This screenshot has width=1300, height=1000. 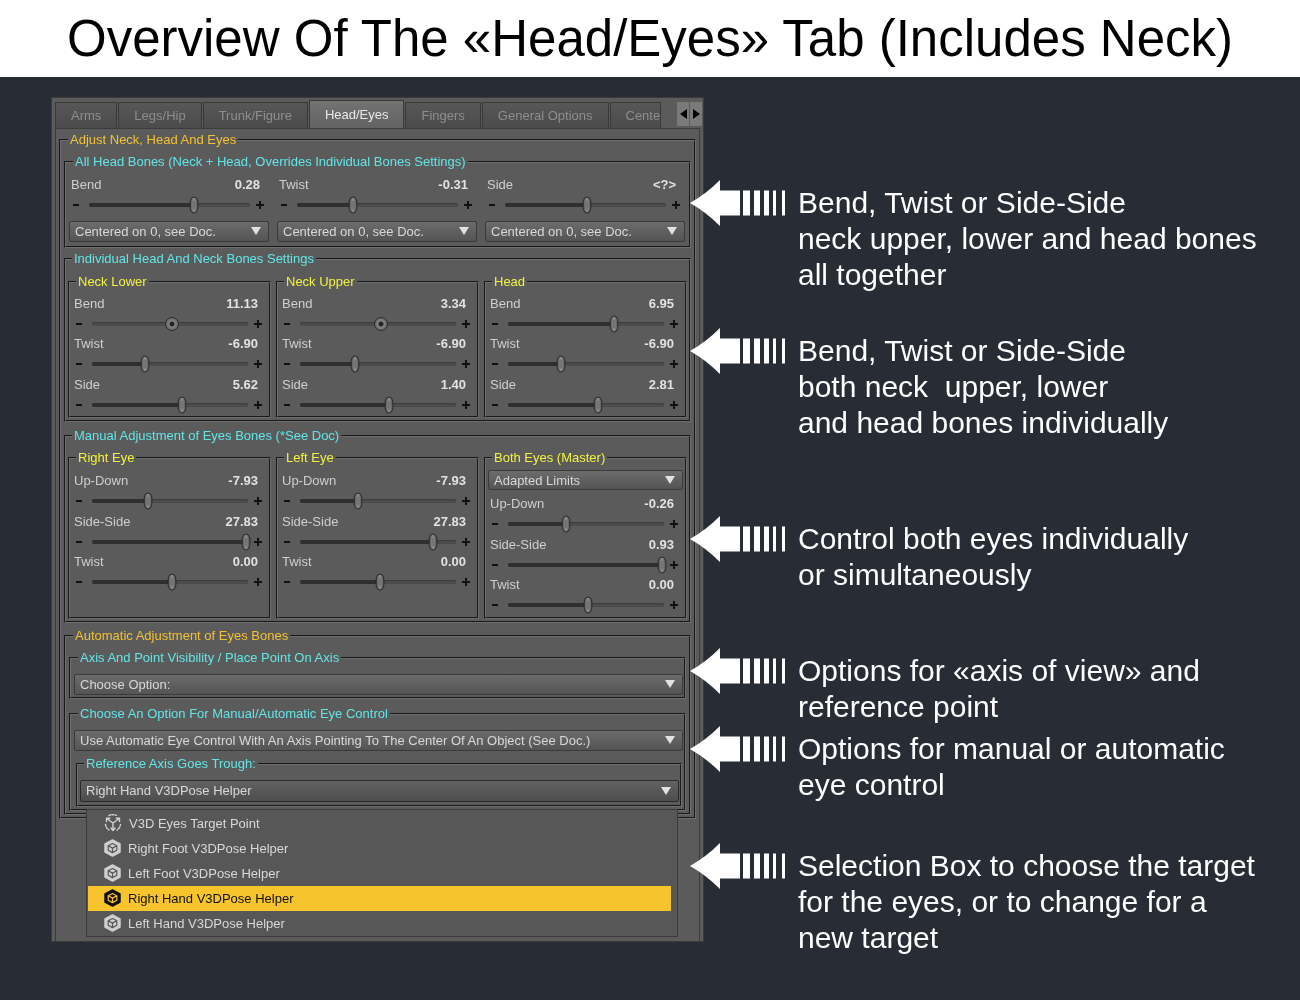 I want to click on left-arrow-icon, so click(x=737, y=866).